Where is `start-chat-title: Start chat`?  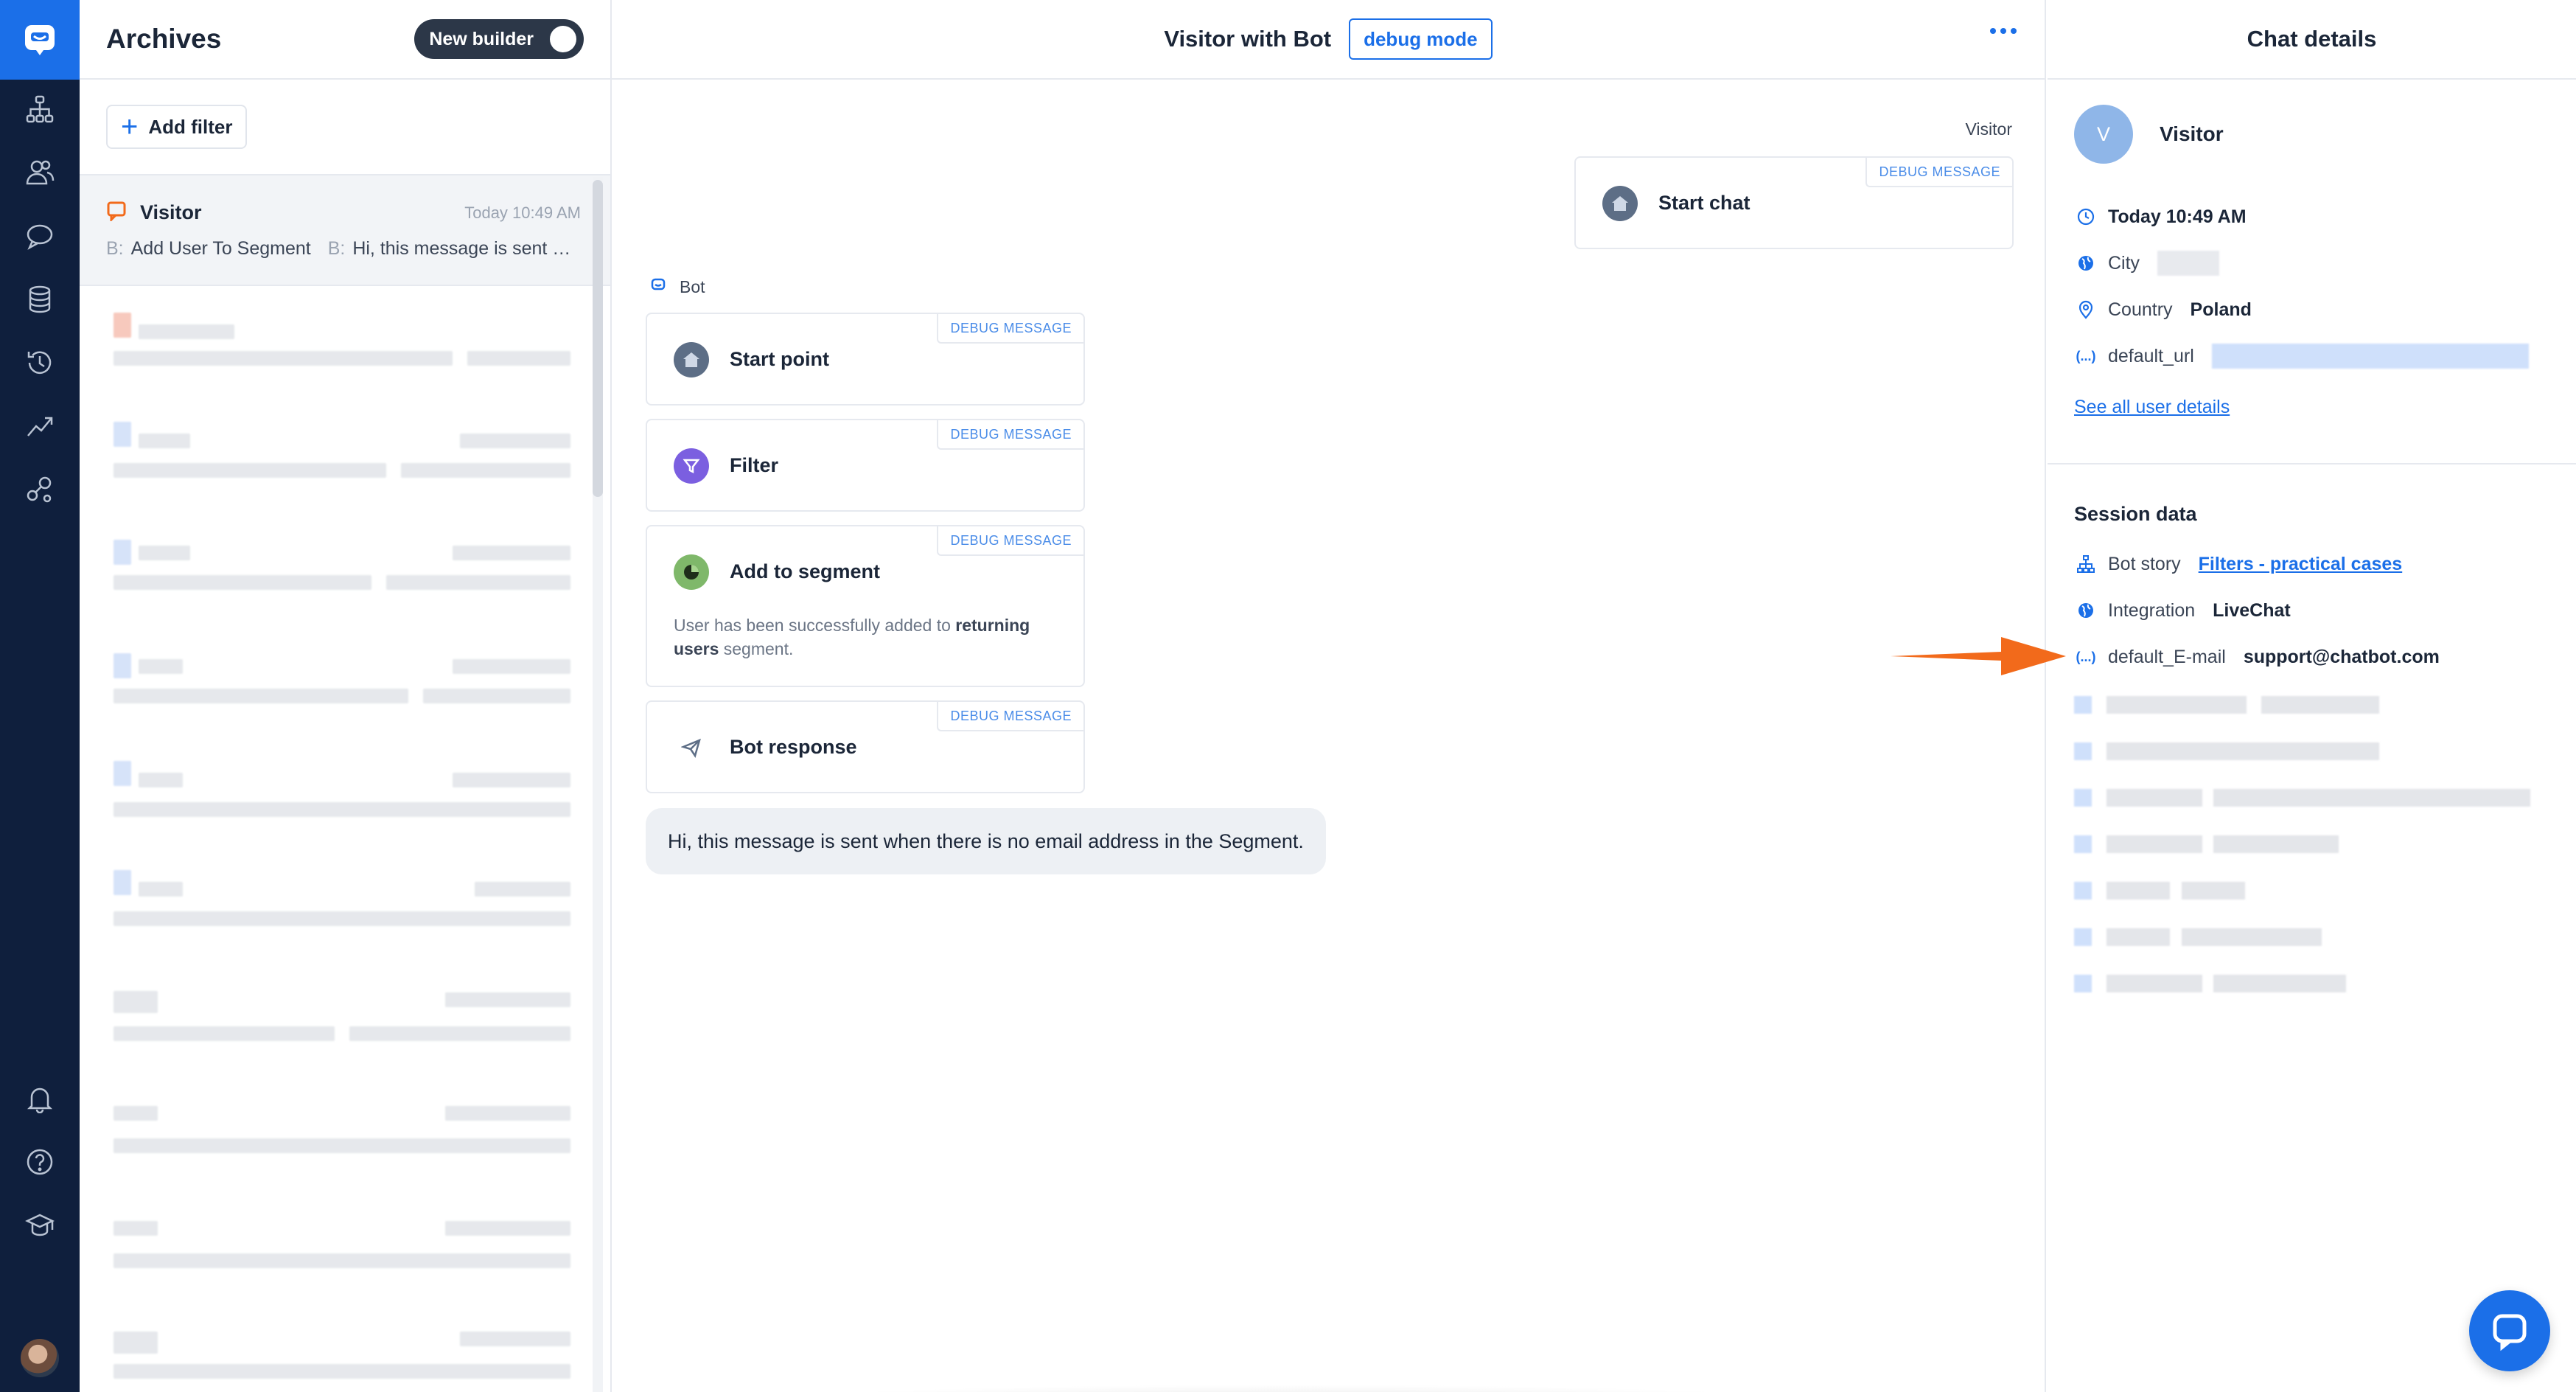
start-chat-title: Start chat is located at coordinates (1704, 203).